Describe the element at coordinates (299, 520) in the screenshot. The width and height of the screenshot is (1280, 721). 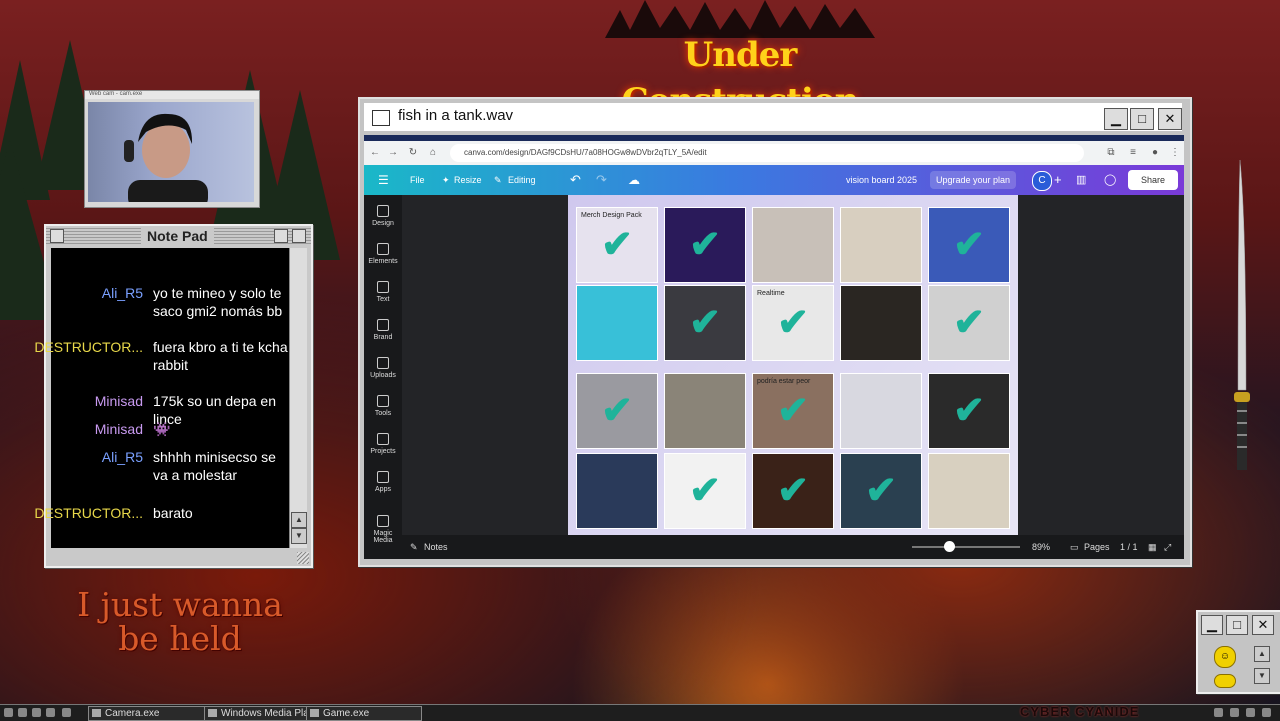
I see `scroll-up-arrow-icon: ▲` at that location.